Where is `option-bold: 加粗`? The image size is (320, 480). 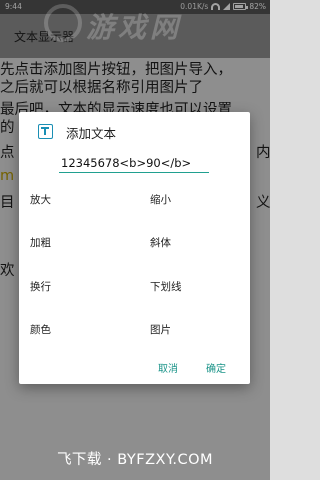 option-bold: 加粗 is located at coordinates (40, 242).